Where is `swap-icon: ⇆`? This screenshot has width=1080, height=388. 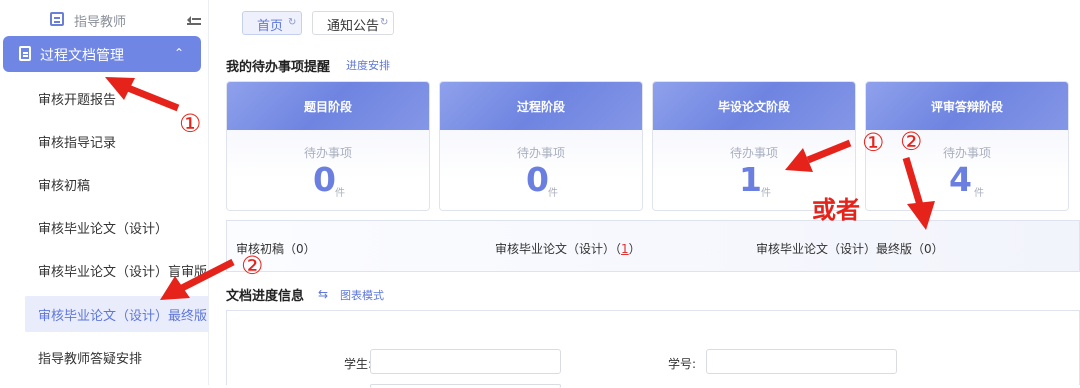
swap-icon: ⇆ is located at coordinates (323, 294).